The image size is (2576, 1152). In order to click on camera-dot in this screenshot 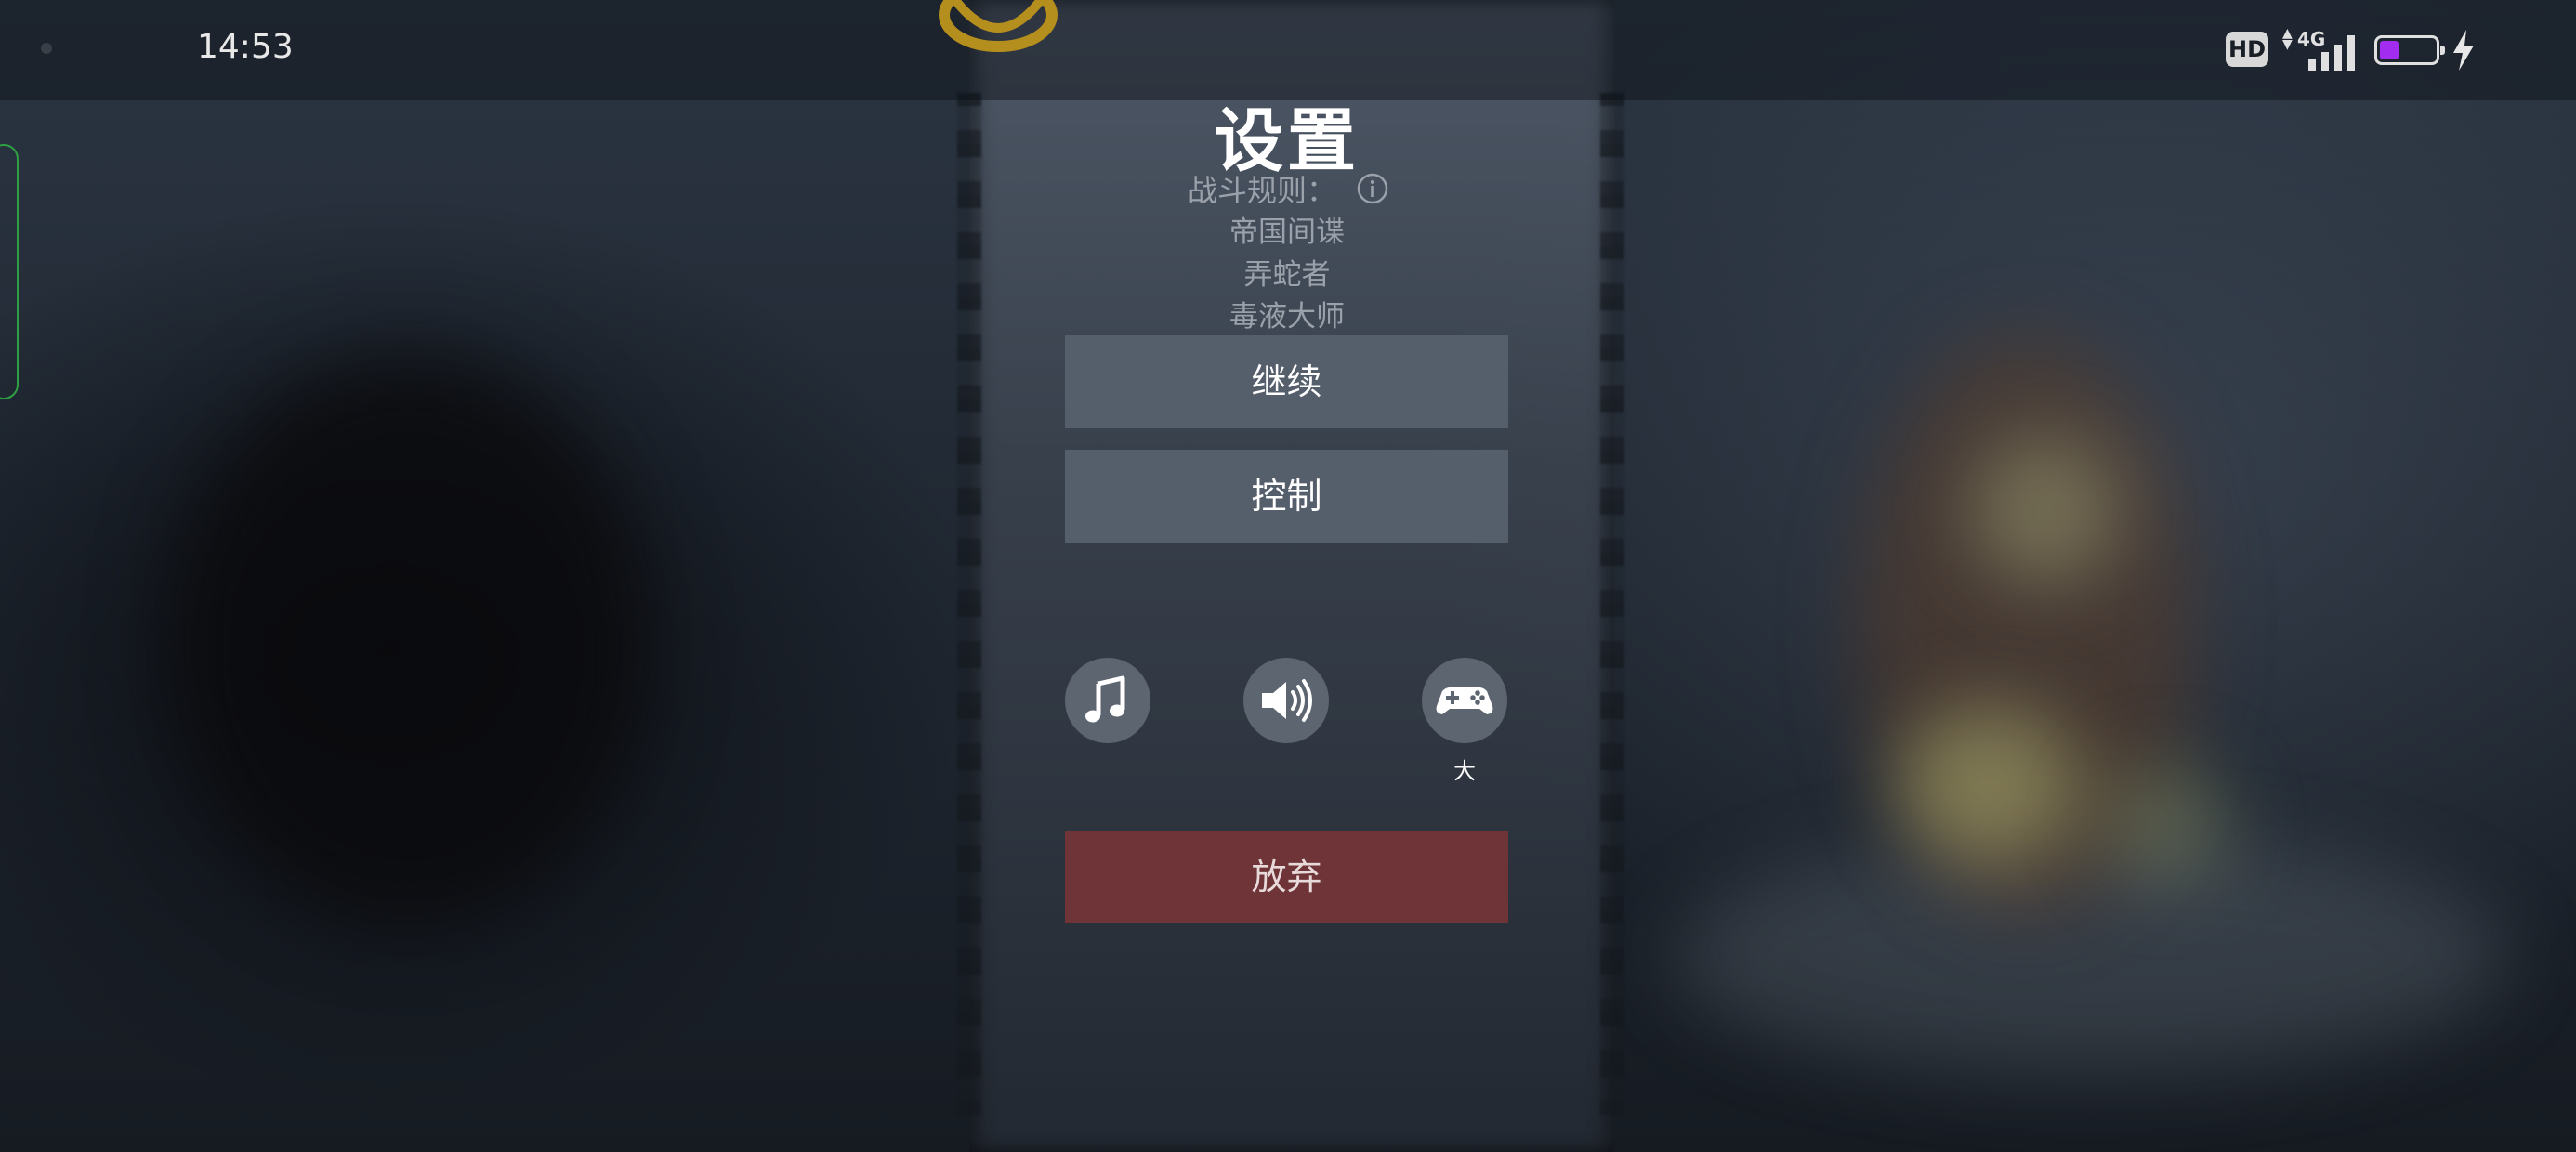, I will do `click(46, 48)`.